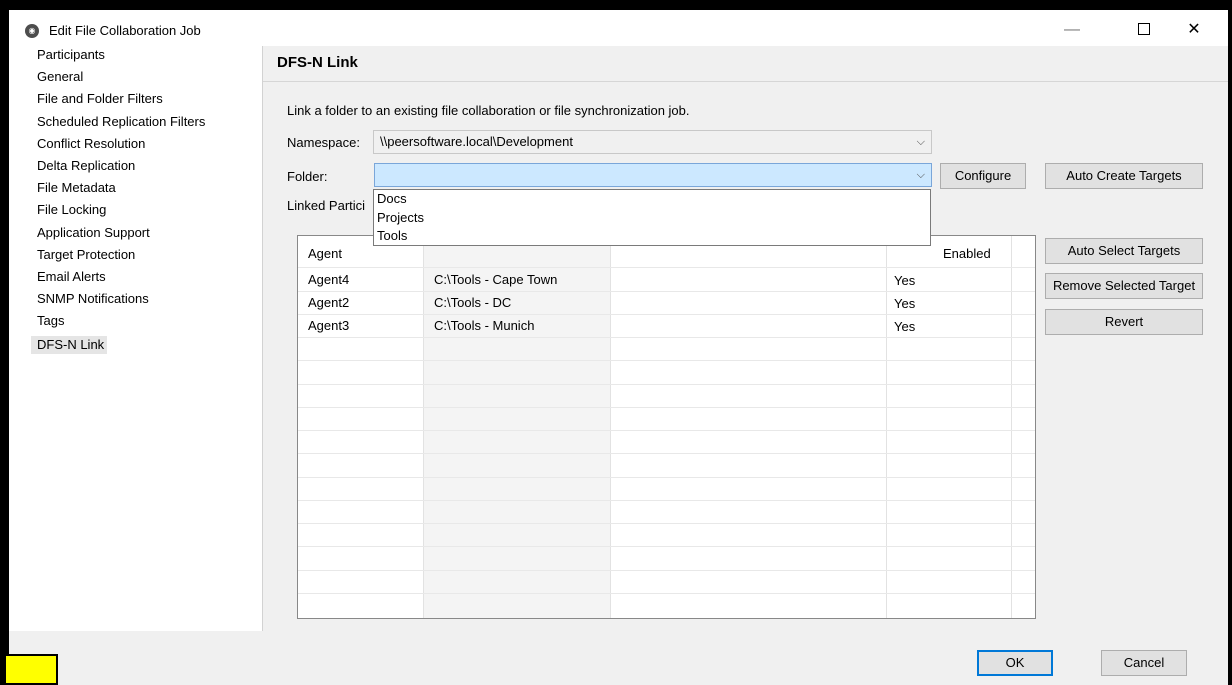 The height and width of the screenshot is (685, 1232). What do you see at coordinates (148, 279) in the screenshot?
I see `sidebar-item-email-alerts: Email Alerts` at bounding box center [148, 279].